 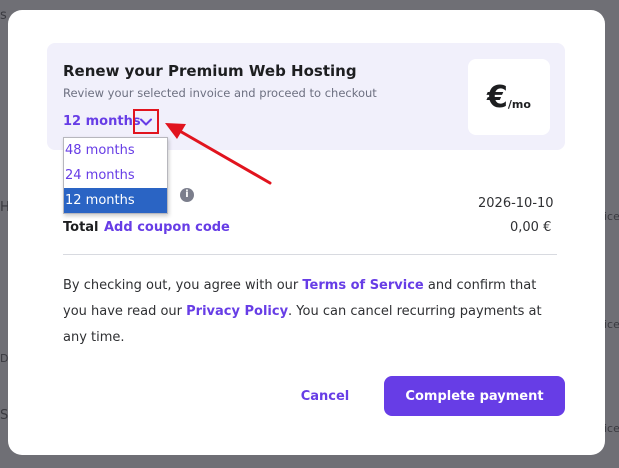 What do you see at coordinates (237, 311) in the screenshot?
I see `privacy-policy-link: Privacy Policy` at bounding box center [237, 311].